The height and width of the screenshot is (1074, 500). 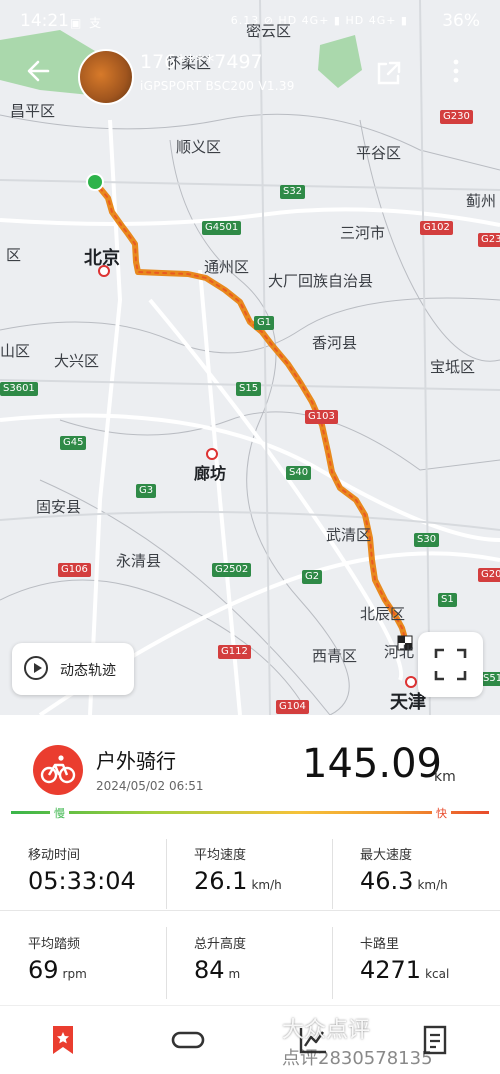 What do you see at coordinates (227, 267) in the screenshot?
I see `place-tongzhou: 通州区` at bounding box center [227, 267].